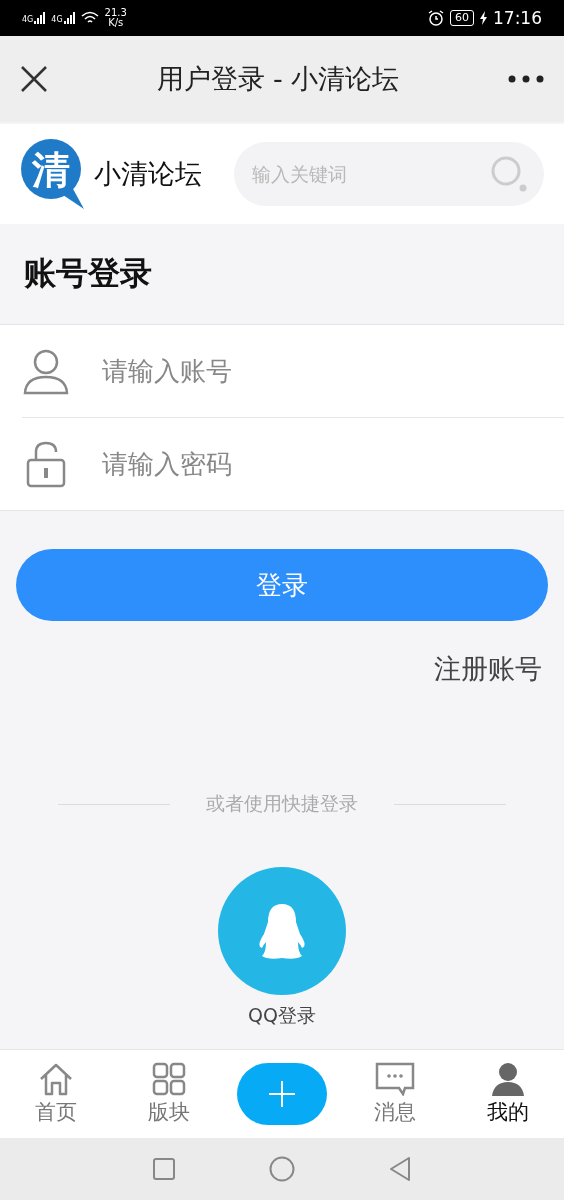  I want to click on home-button-icon, so click(282, 1169).